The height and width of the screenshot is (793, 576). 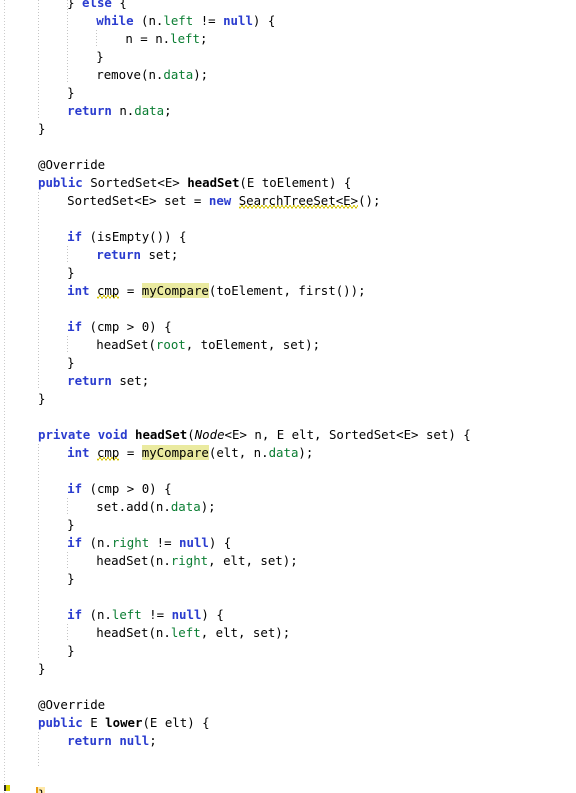 I want to click on keyword-token: if, so click(x=75, y=488).